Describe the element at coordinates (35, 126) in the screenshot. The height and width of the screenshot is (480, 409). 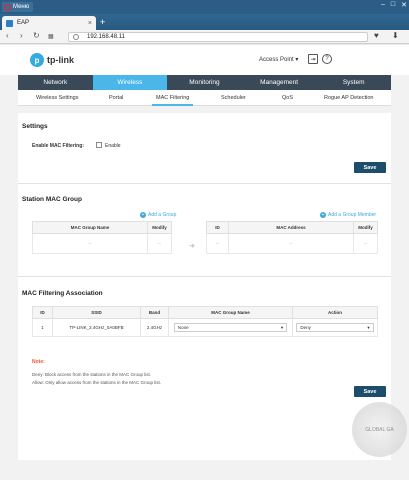
I see `settings-title: Settings` at that location.